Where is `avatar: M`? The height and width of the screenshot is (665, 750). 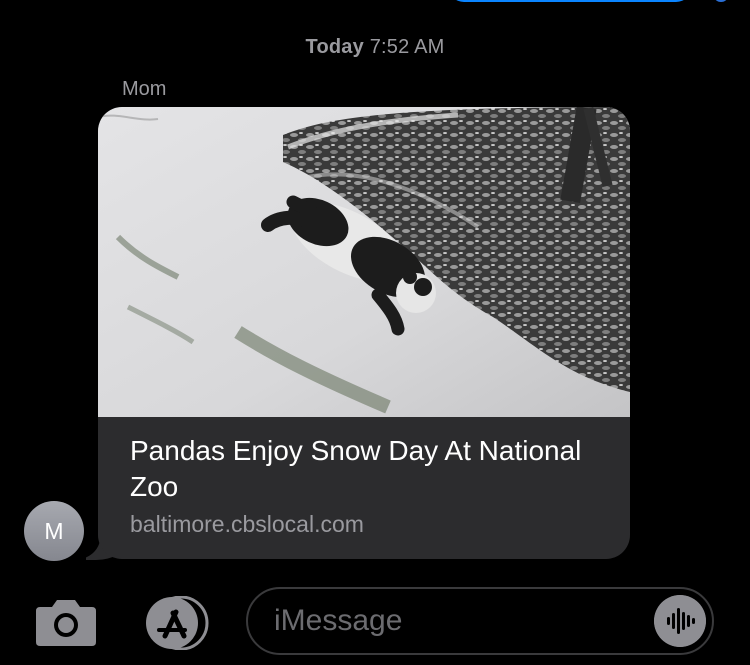
avatar: M is located at coordinates (54, 531).